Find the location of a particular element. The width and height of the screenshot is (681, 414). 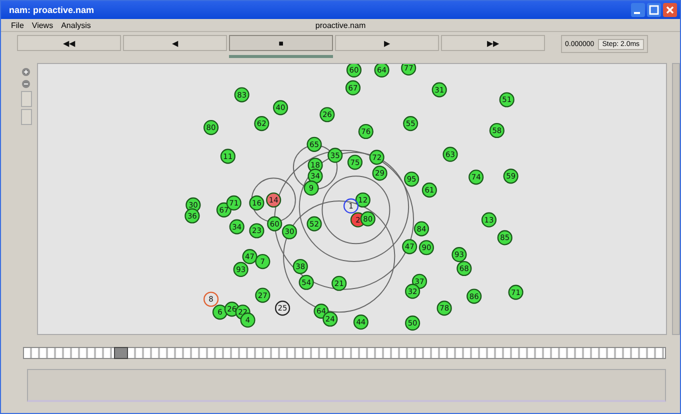

playback-button: ▶ is located at coordinates (387, 43).